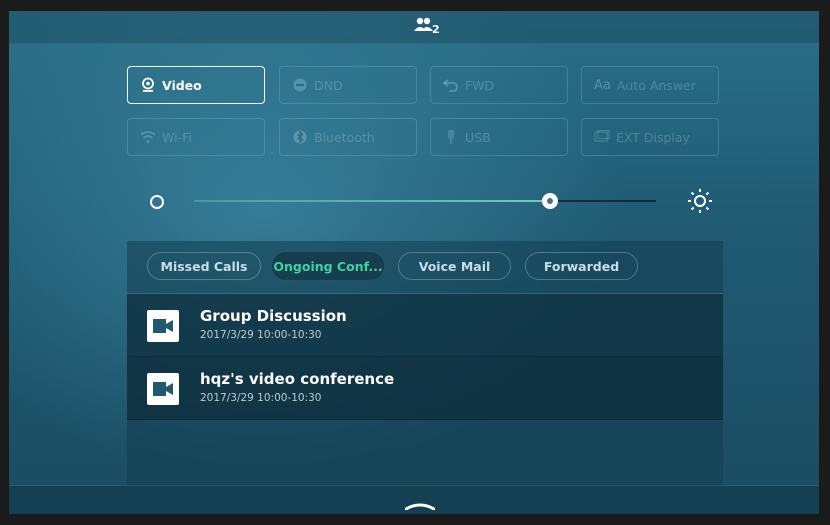 Image resolution: width=830 pixels, height=525 pixels. What do you see at coordinates (700, 201) in the screenshot?
I see `brightness-high-icon` at bounding box center [700, 201].